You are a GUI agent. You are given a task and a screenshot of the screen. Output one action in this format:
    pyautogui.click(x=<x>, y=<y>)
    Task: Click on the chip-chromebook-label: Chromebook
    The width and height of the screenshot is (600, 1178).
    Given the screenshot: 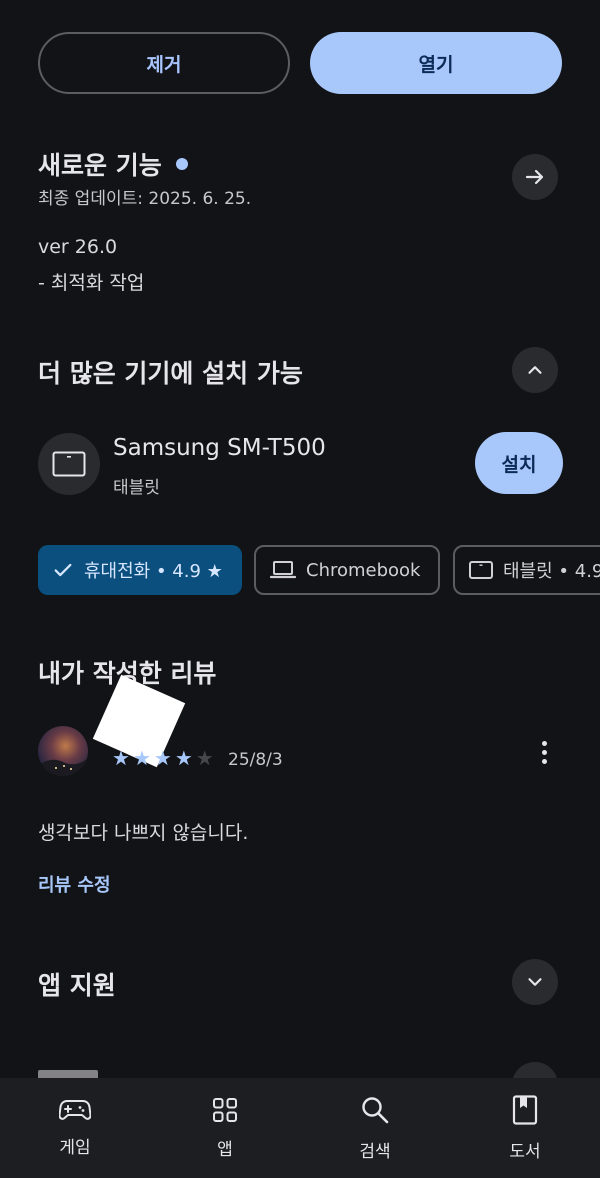 What is the action you would take?
    pyautogui.click(x=363, y=570)
    